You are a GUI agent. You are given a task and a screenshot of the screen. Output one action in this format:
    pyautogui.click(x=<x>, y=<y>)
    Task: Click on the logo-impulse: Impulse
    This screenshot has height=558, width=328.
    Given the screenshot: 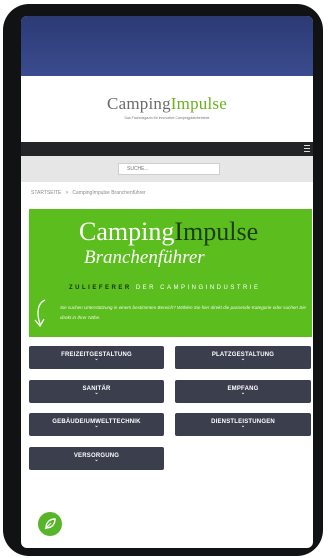 What is the action you would take?
    pyautogui.click(x=198, y=103)
    